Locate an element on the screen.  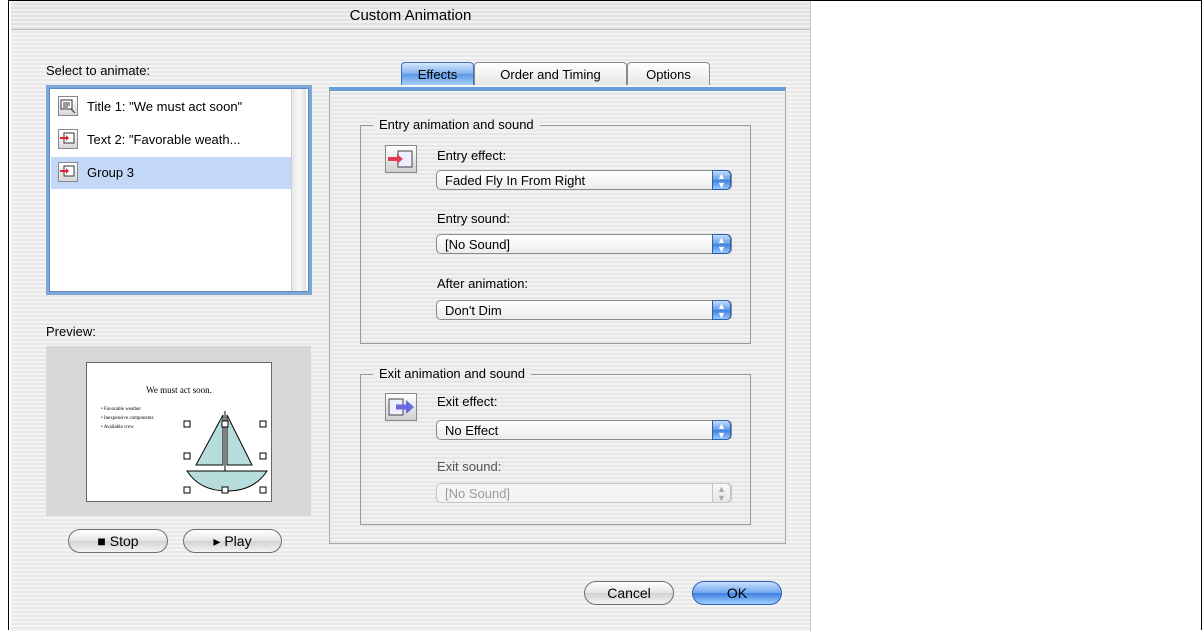
exit-sound-select: [No Sound] ▲ ▼ is located at coordinates (584, 493).